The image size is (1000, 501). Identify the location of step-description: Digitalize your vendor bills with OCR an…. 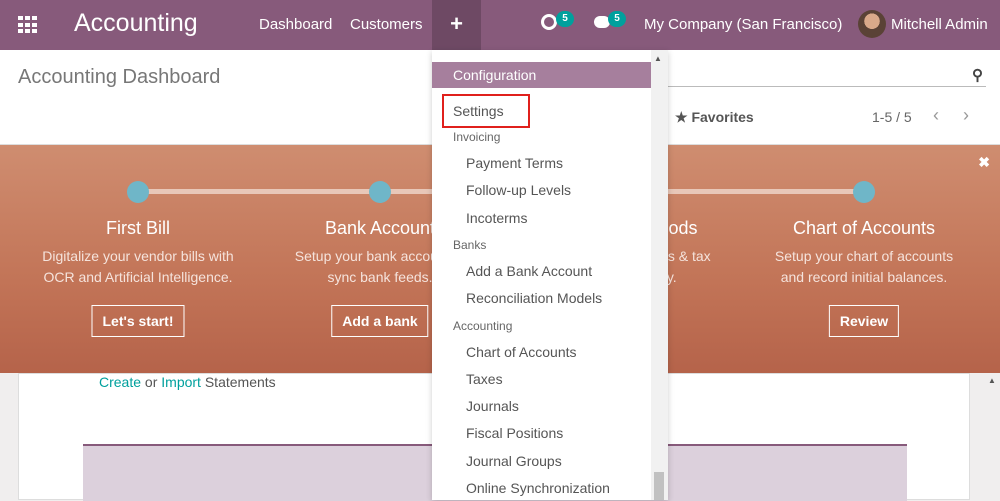
(138, 266).